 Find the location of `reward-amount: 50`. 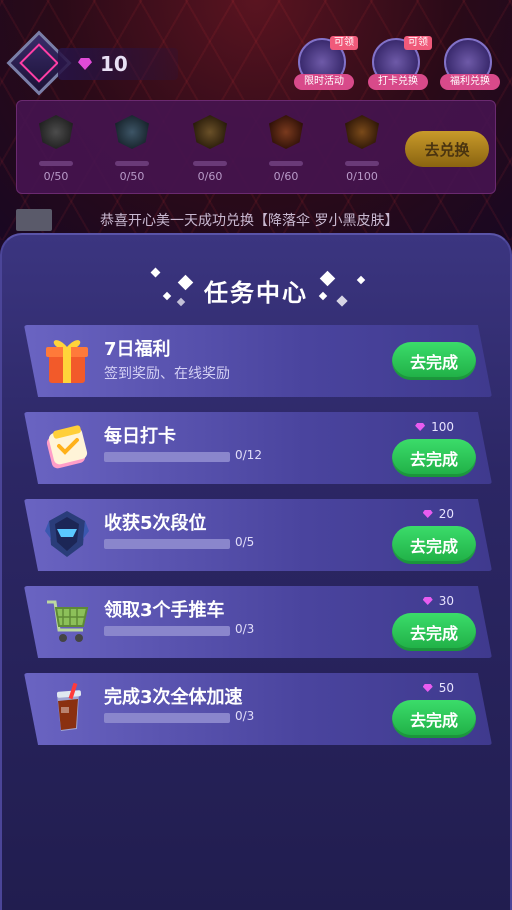

reward-amount: 50 is located at coordinates (446, 688).